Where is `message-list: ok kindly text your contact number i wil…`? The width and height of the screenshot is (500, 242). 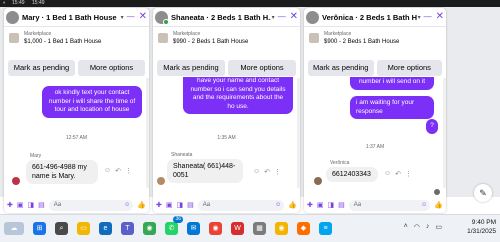 message-list: ok kindly text your contact number i wil… is located at coordinates (76, 137).